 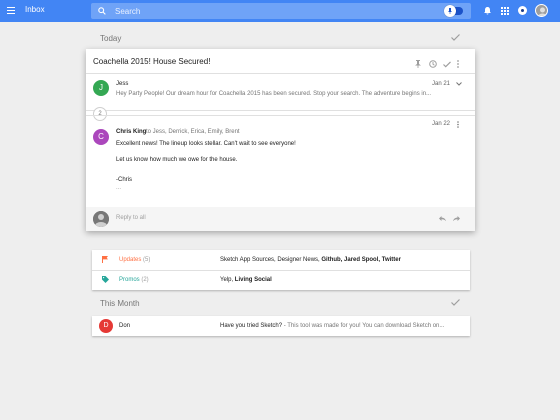 I want to click on bundle-senders: Sketch App Sources, Designer News,, so click(x=271, y=260).